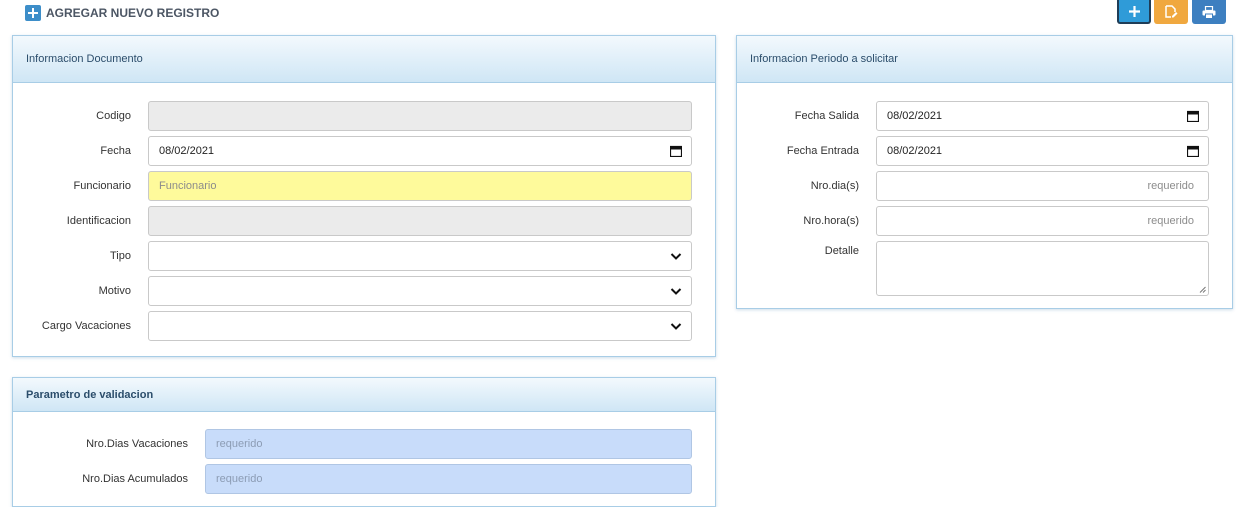 The image size is (1236, 507). Describe the element at coordinates (114, 291) in the screenshot. I see `motivo-label: Motivo` at that location.